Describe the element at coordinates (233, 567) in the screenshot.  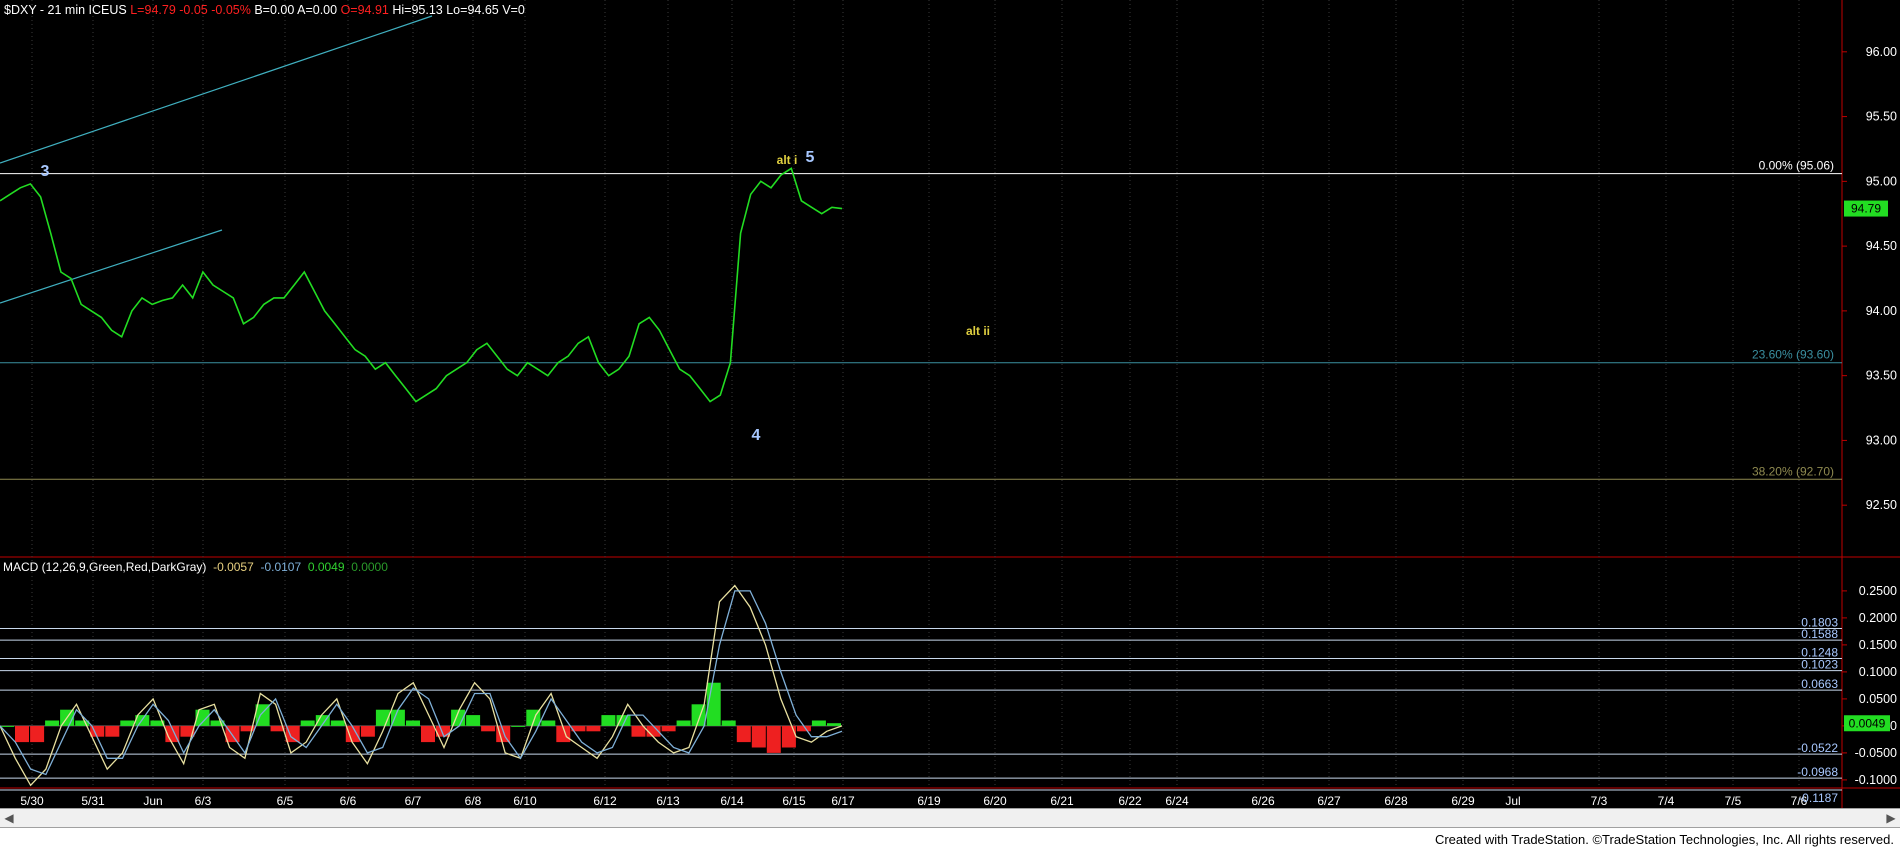
I see `macd-value: -0.0057` at that location.